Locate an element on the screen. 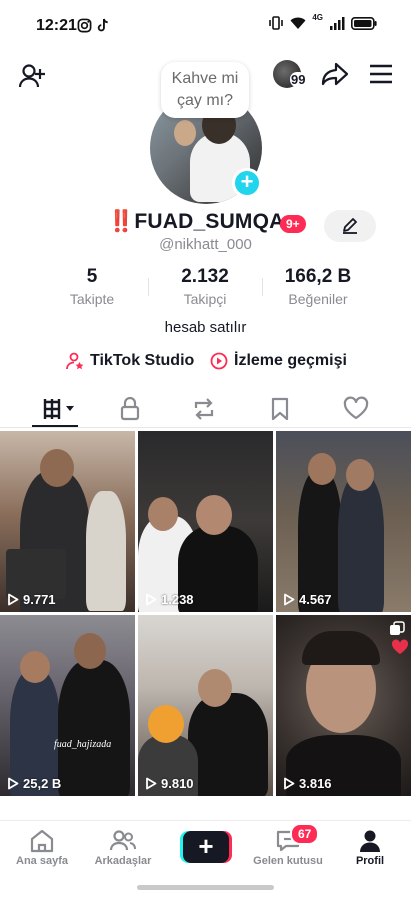 This screenshot has width=411, height=900. studio-icon is located at coordinates (75, 361).